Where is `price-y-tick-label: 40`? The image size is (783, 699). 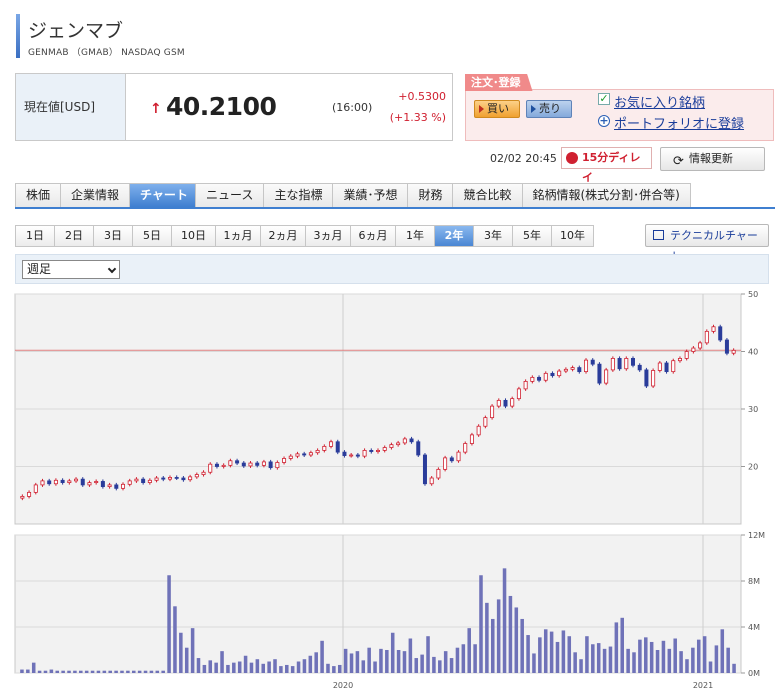
price-y-tick-label: 40 is located at coordinates (753, 352).